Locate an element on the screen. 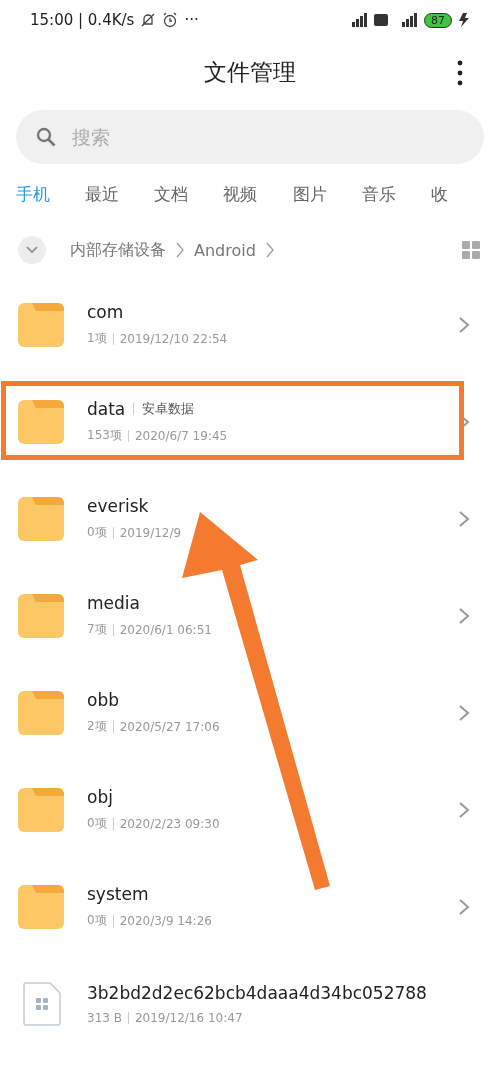 The width and height of the screenshot is (500, 1084). category-tab: 最近 is located at coordinates (120, 194).